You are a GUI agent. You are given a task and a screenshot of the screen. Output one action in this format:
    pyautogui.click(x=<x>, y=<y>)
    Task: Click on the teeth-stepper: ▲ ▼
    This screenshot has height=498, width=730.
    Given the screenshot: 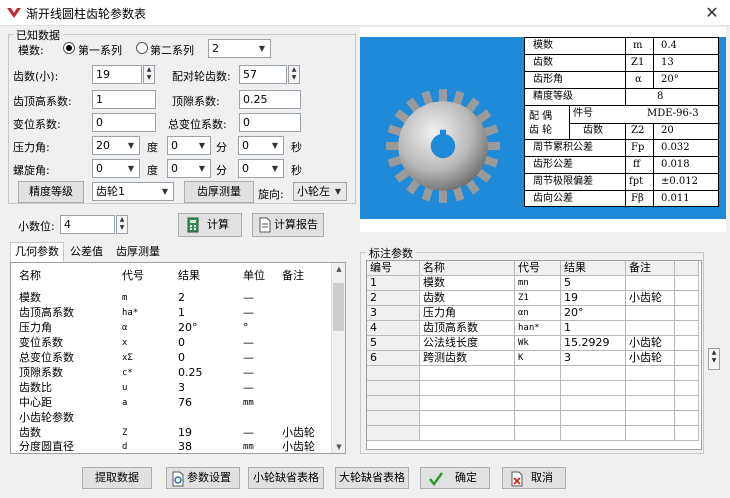 What is the action you would take?
    pyautogui.click(x=149, y=74)
    